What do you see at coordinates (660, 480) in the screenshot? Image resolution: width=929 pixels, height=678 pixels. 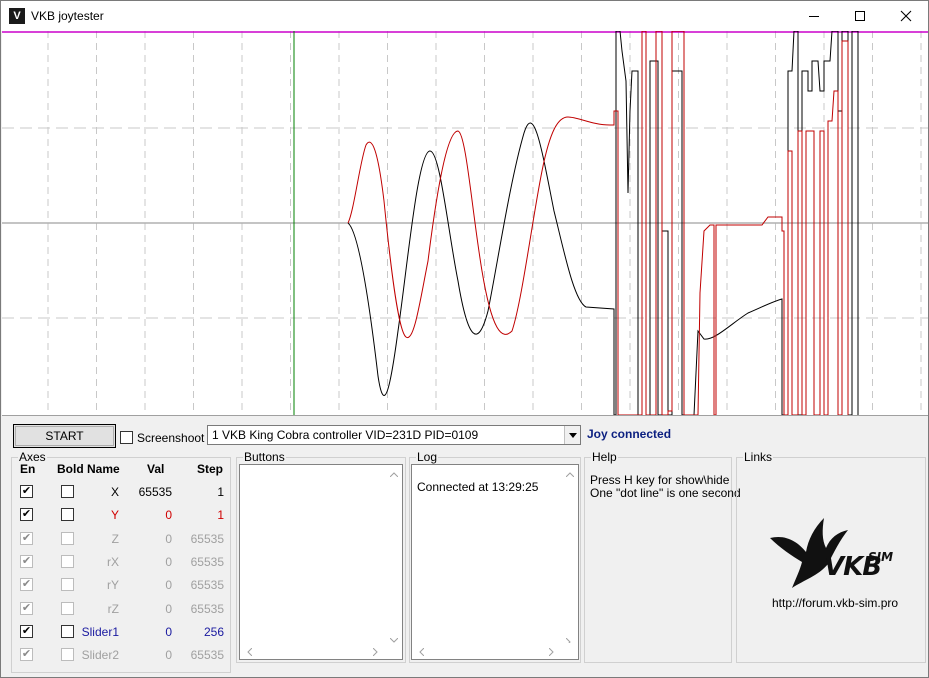 I see `help-line-1: Press H key for show\hide` at bounding box center [660, 480].